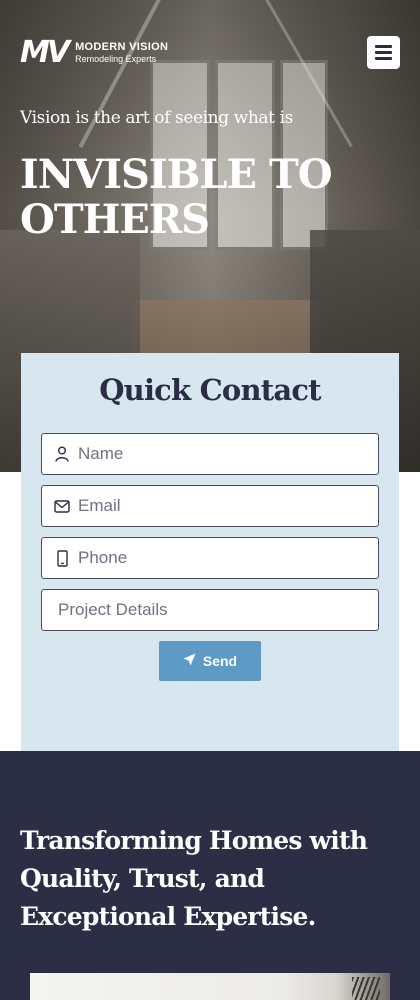  I want to click on project-details-placeholder: Project Details, so click(113, 609).